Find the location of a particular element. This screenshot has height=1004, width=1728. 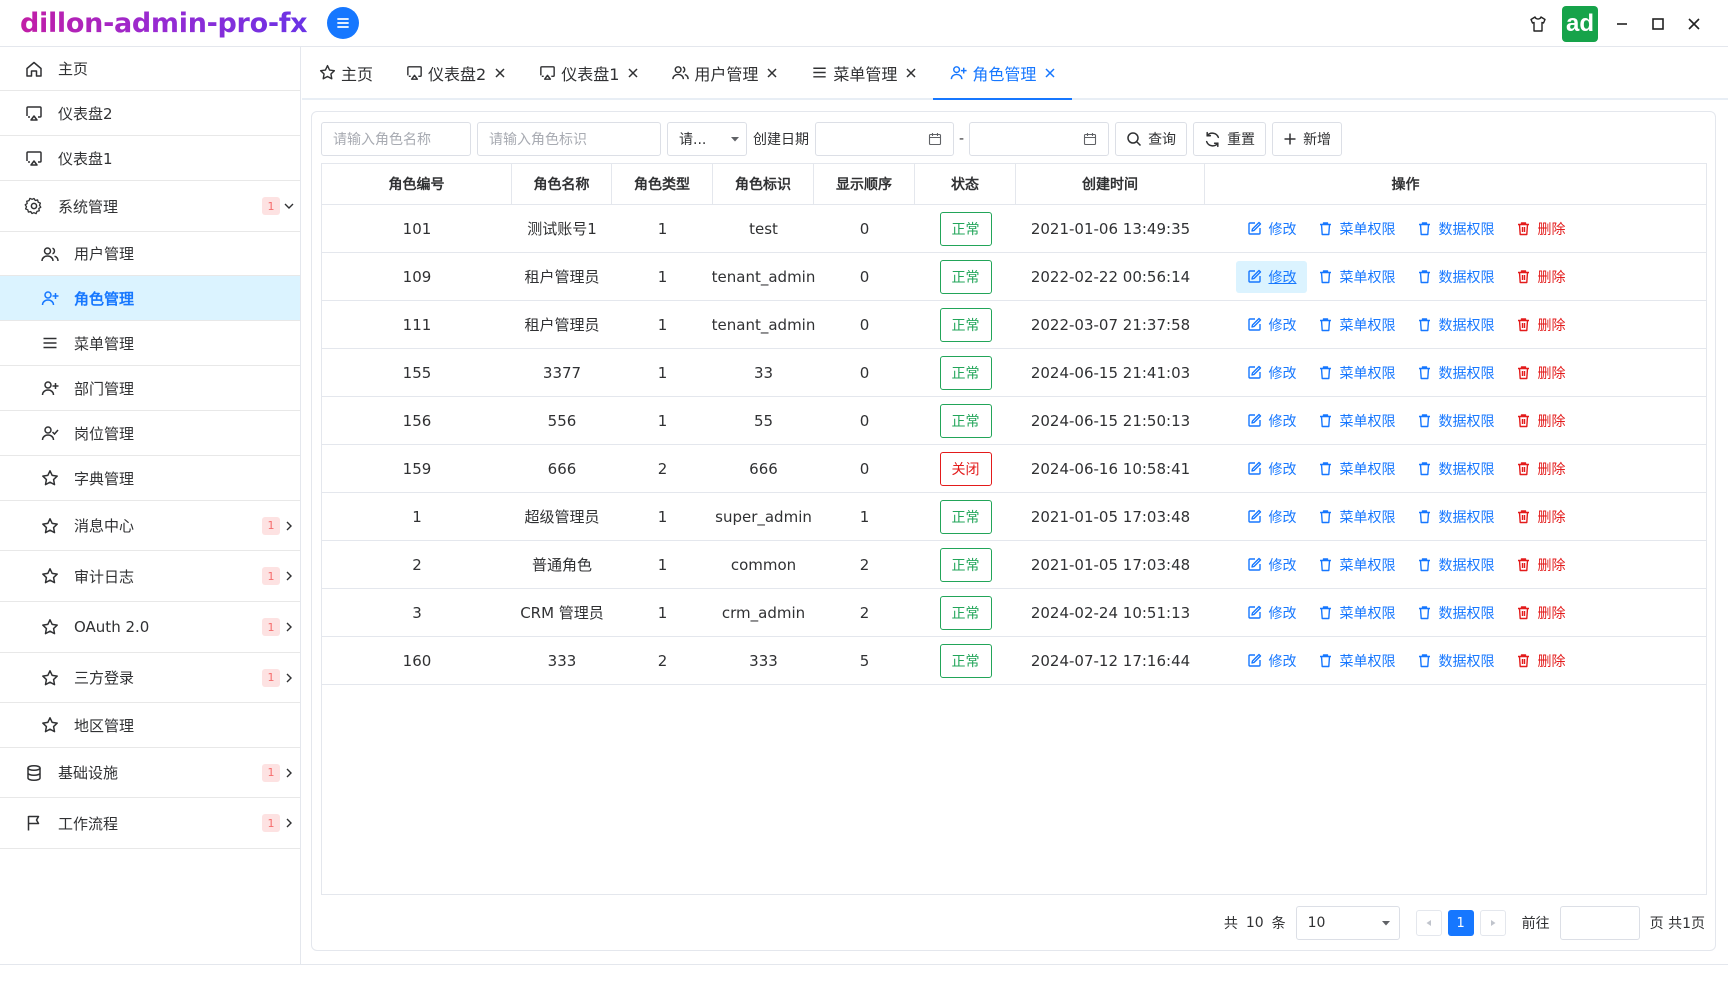

end-date-picker is located at coordinates (1039, 139).